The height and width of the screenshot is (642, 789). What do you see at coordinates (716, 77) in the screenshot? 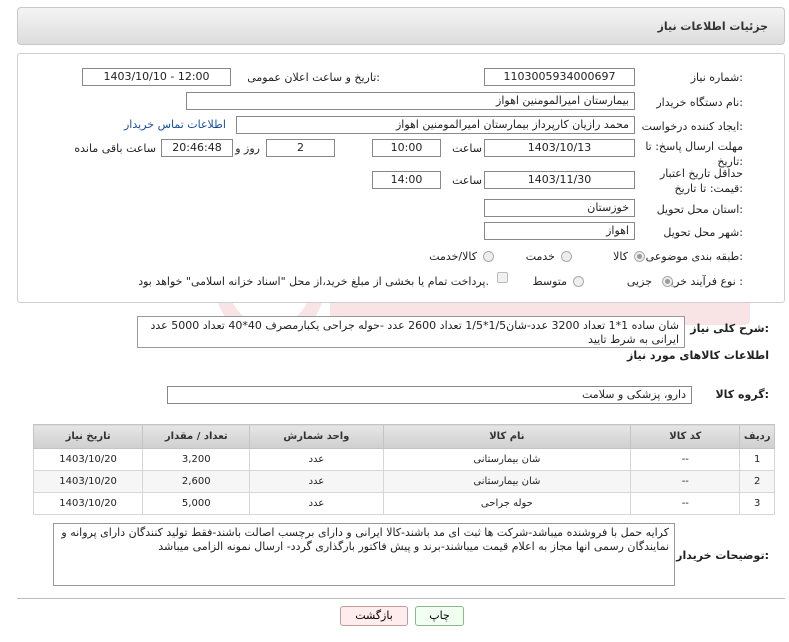
I see `need-number-label: شماره نیاز:` at bounding box center [716, 77].